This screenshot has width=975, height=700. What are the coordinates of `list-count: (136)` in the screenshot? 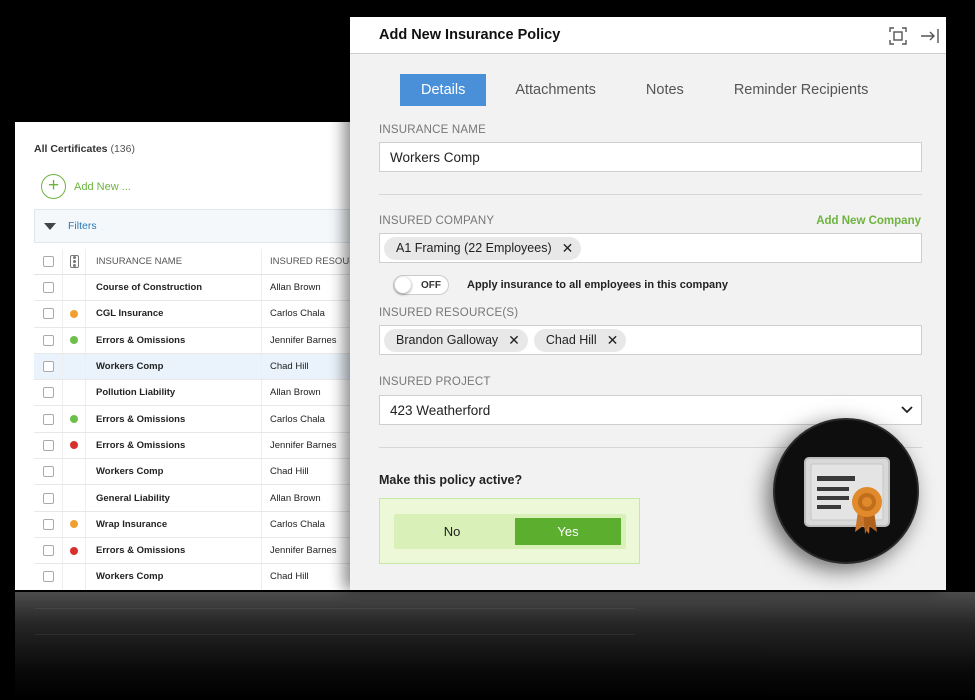 It's located at (122, 149).